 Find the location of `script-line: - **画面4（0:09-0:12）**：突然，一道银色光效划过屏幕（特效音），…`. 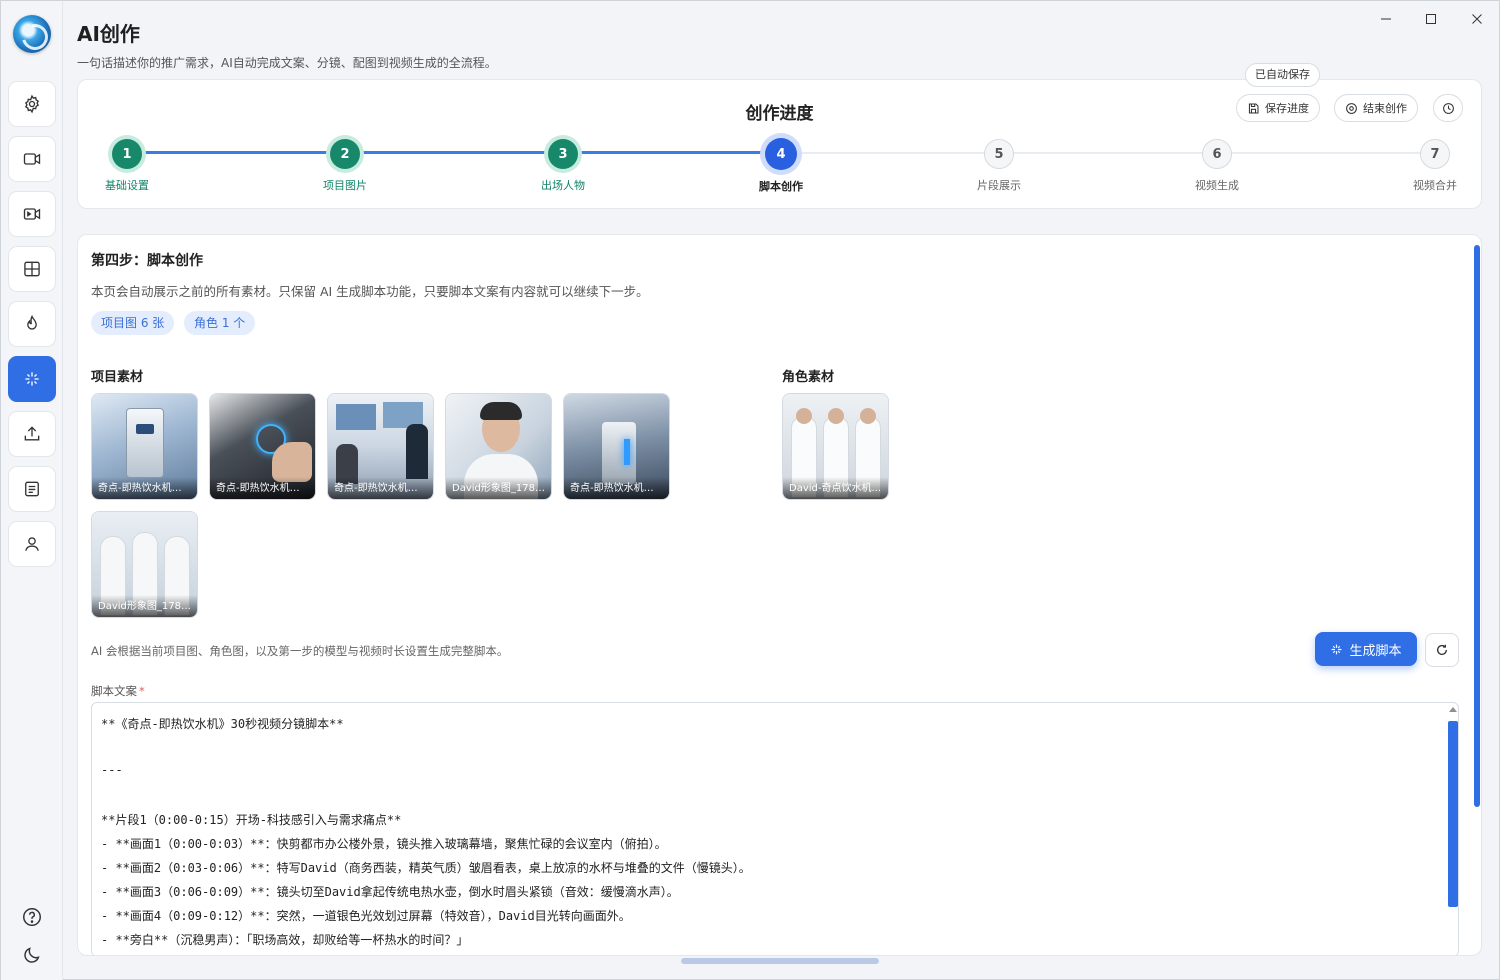

script-line: - **画面4（0:09-0:12）**：突然，一道银色光效划过屏幕（特效音），… is located at coordinates (366, 916).